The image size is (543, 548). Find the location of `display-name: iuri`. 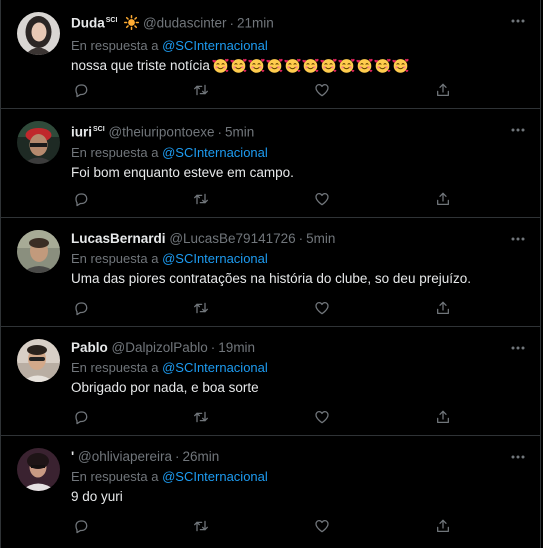

display-name: iuri is located at coordinates (81, 132).